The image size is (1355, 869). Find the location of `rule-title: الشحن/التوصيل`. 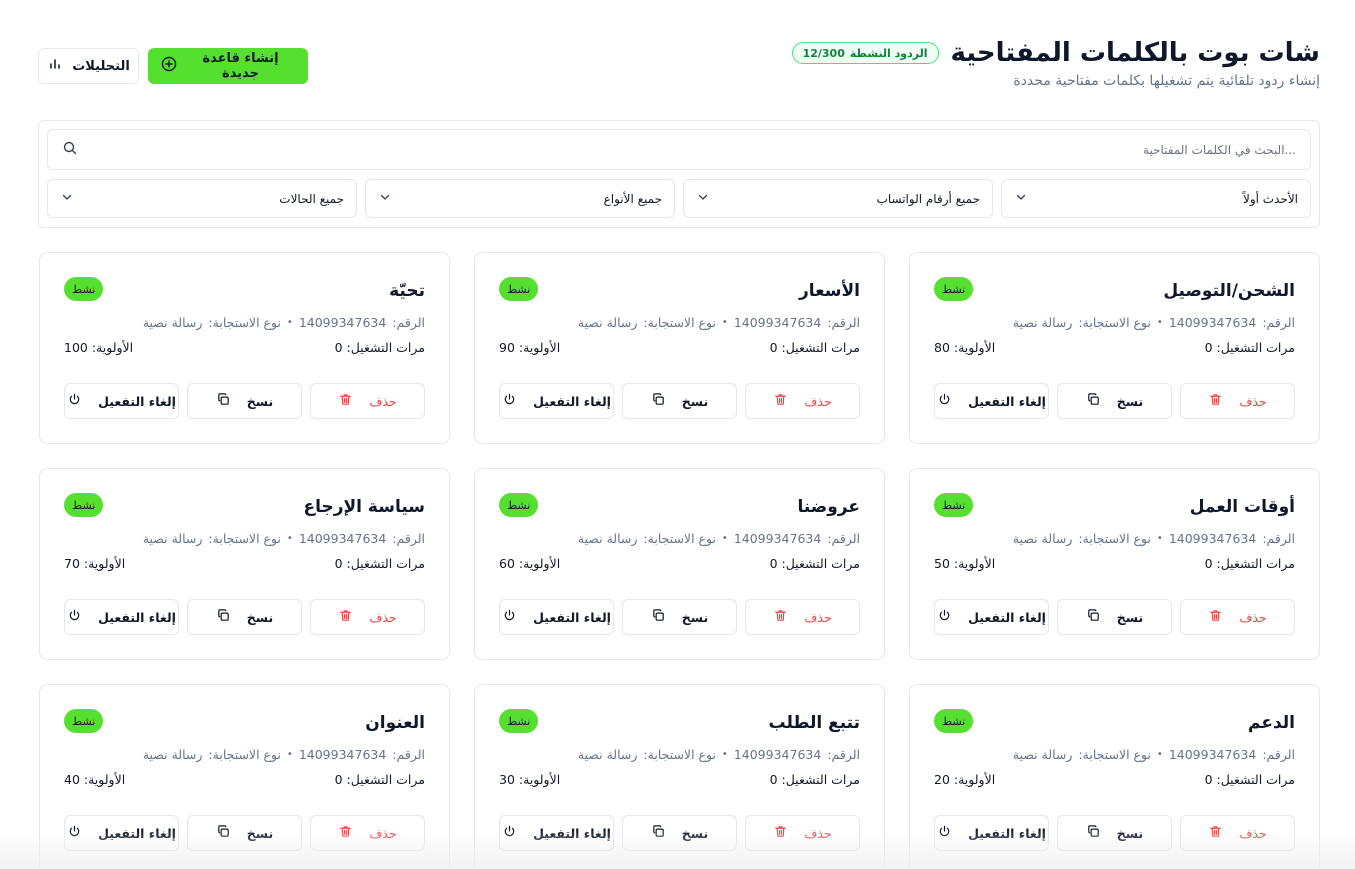

rule-title: الشحن/التوصيل is located at coordinates (1229, 291).